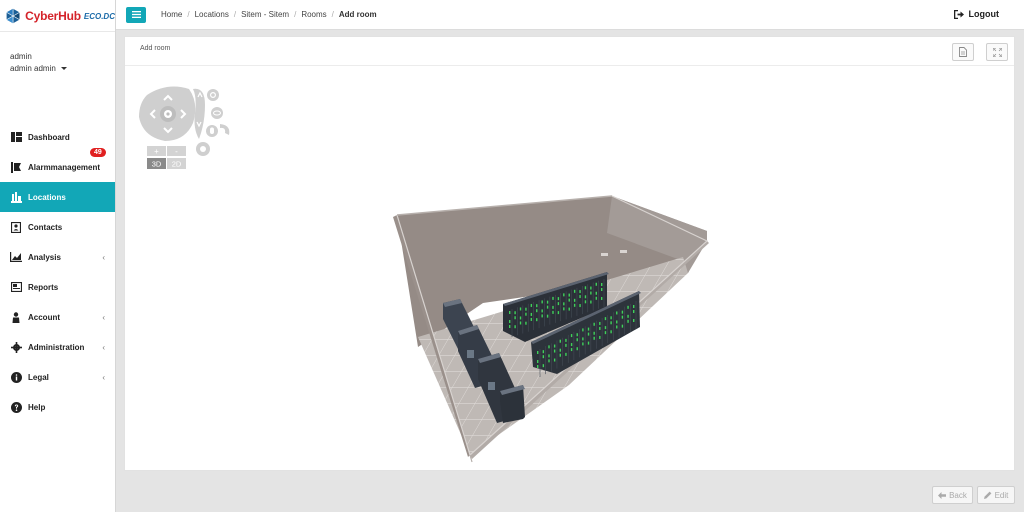 This screenshot has height=512, width=1024. I want to click on zoom-out-label: -, so click(176, 151).